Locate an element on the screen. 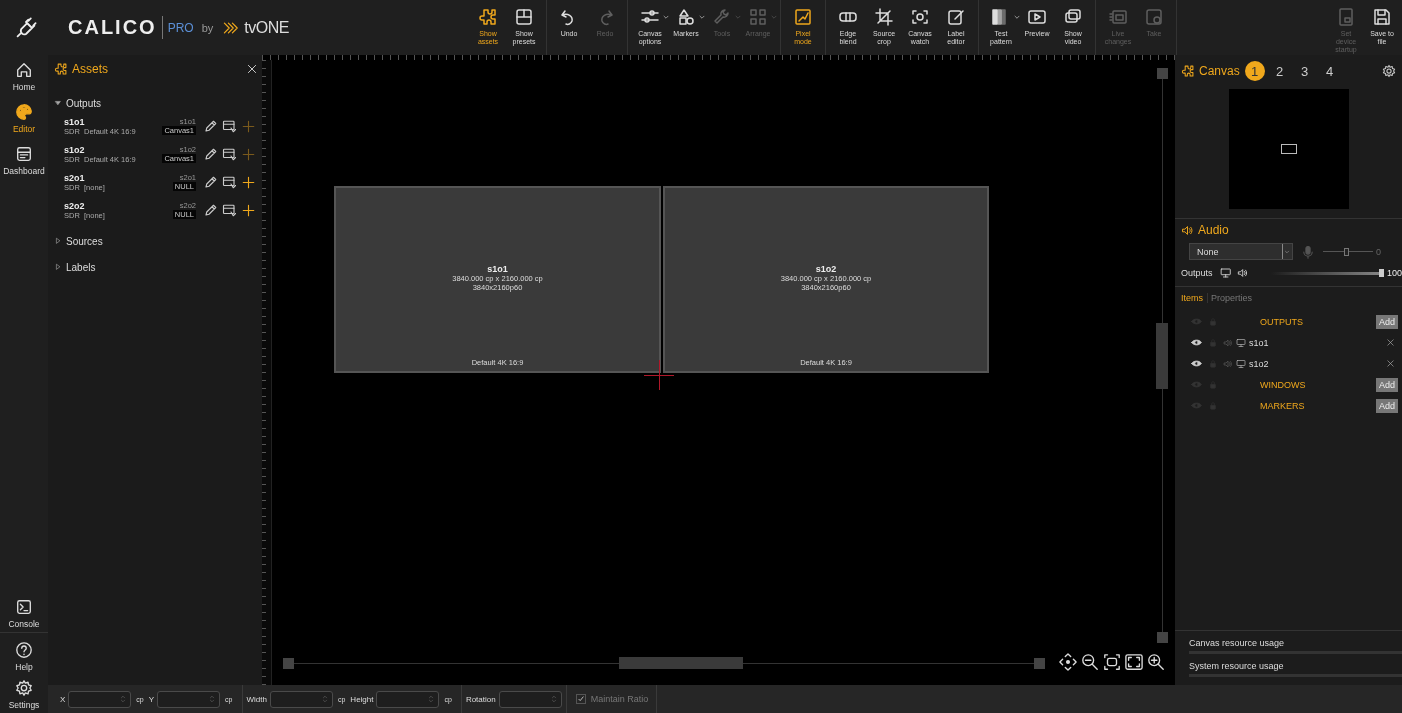  close-button is located at coordinates (252, 69).